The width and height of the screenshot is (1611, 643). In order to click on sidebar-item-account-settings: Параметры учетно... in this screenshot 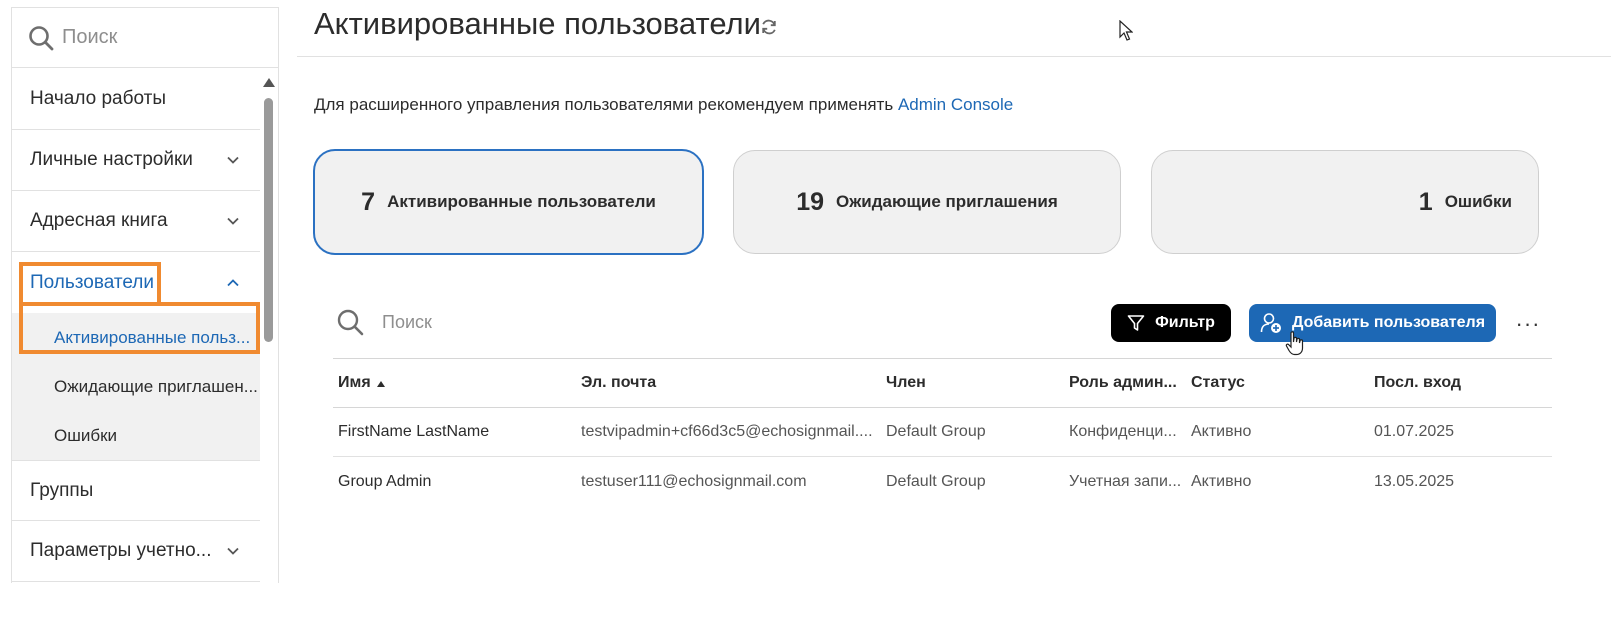, I will do `click(136, 551)`.